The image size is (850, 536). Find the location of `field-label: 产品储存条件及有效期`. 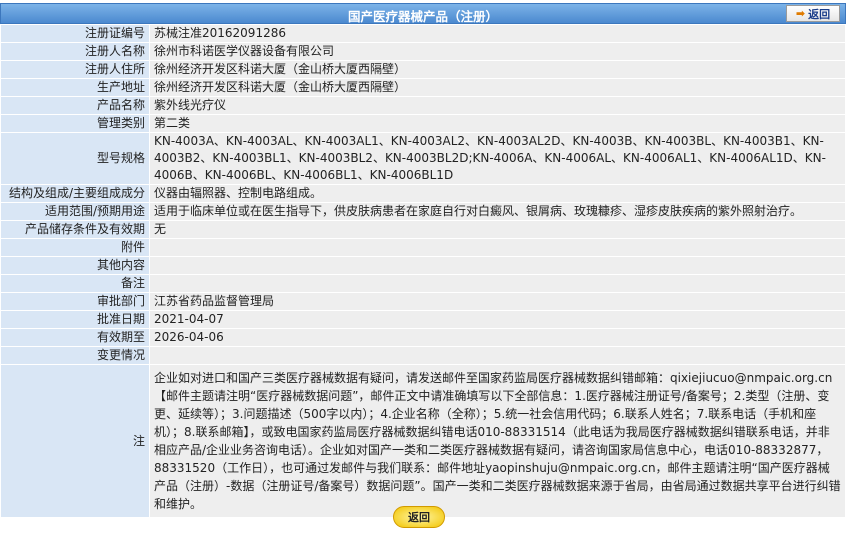

field-label: 产品储存条件及有效期 is located at coordinates (75, 229).